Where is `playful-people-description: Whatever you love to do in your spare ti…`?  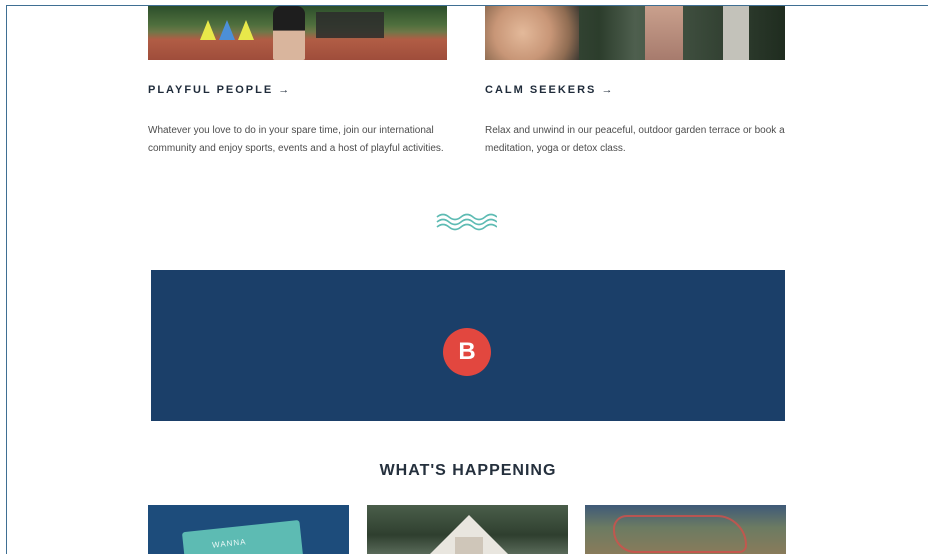 playful-people-description: Whatever you love to do in your spare ti… is located at coordinates (296, 139).